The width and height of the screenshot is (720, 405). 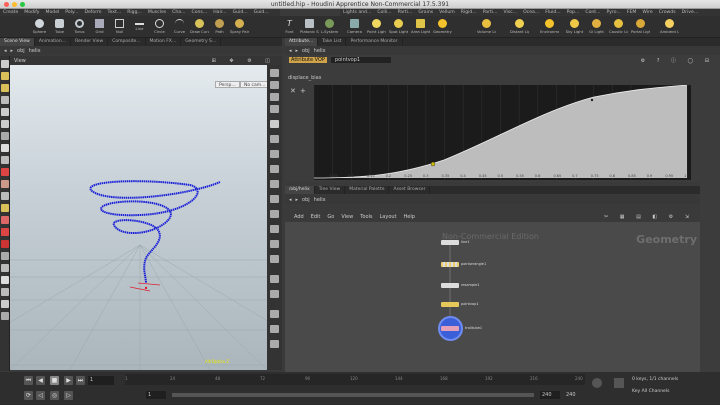 What do you see at coordinates (59, 27) in the screenshot?
I see `tube-tool: Tube` at bounding box center [59, 27].